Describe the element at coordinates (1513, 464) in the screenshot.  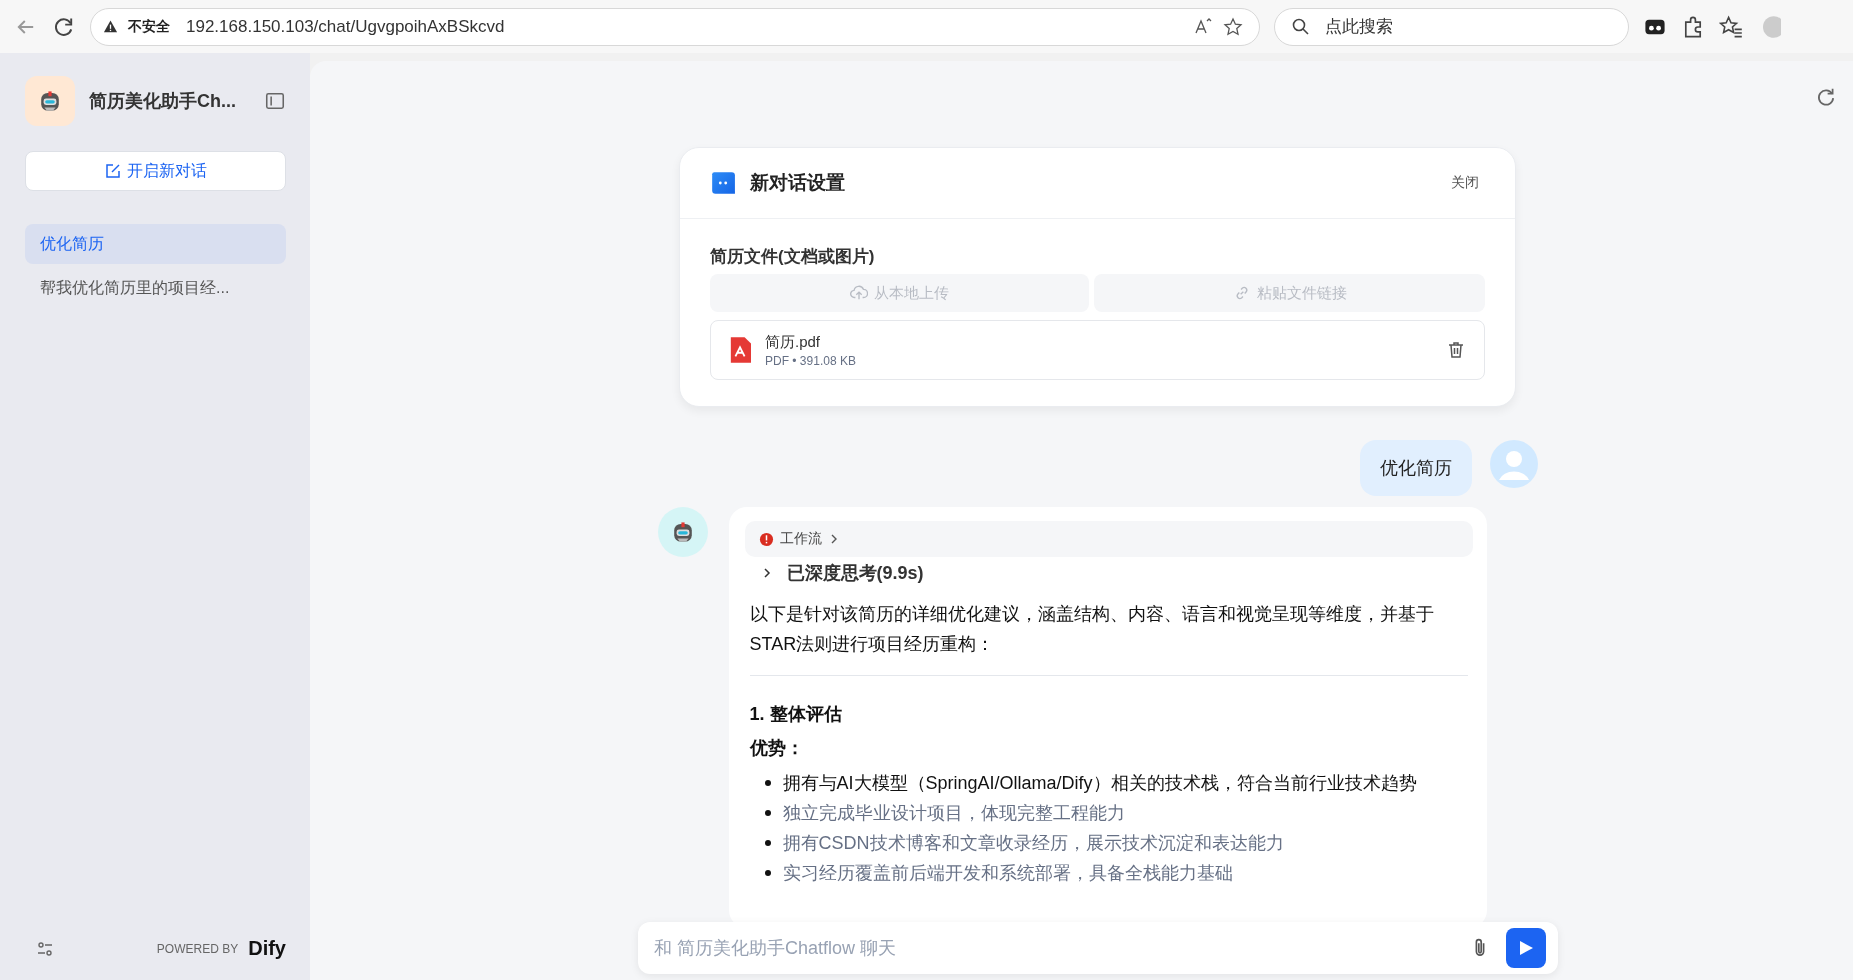
I see `user-avatar-icon` at that location.